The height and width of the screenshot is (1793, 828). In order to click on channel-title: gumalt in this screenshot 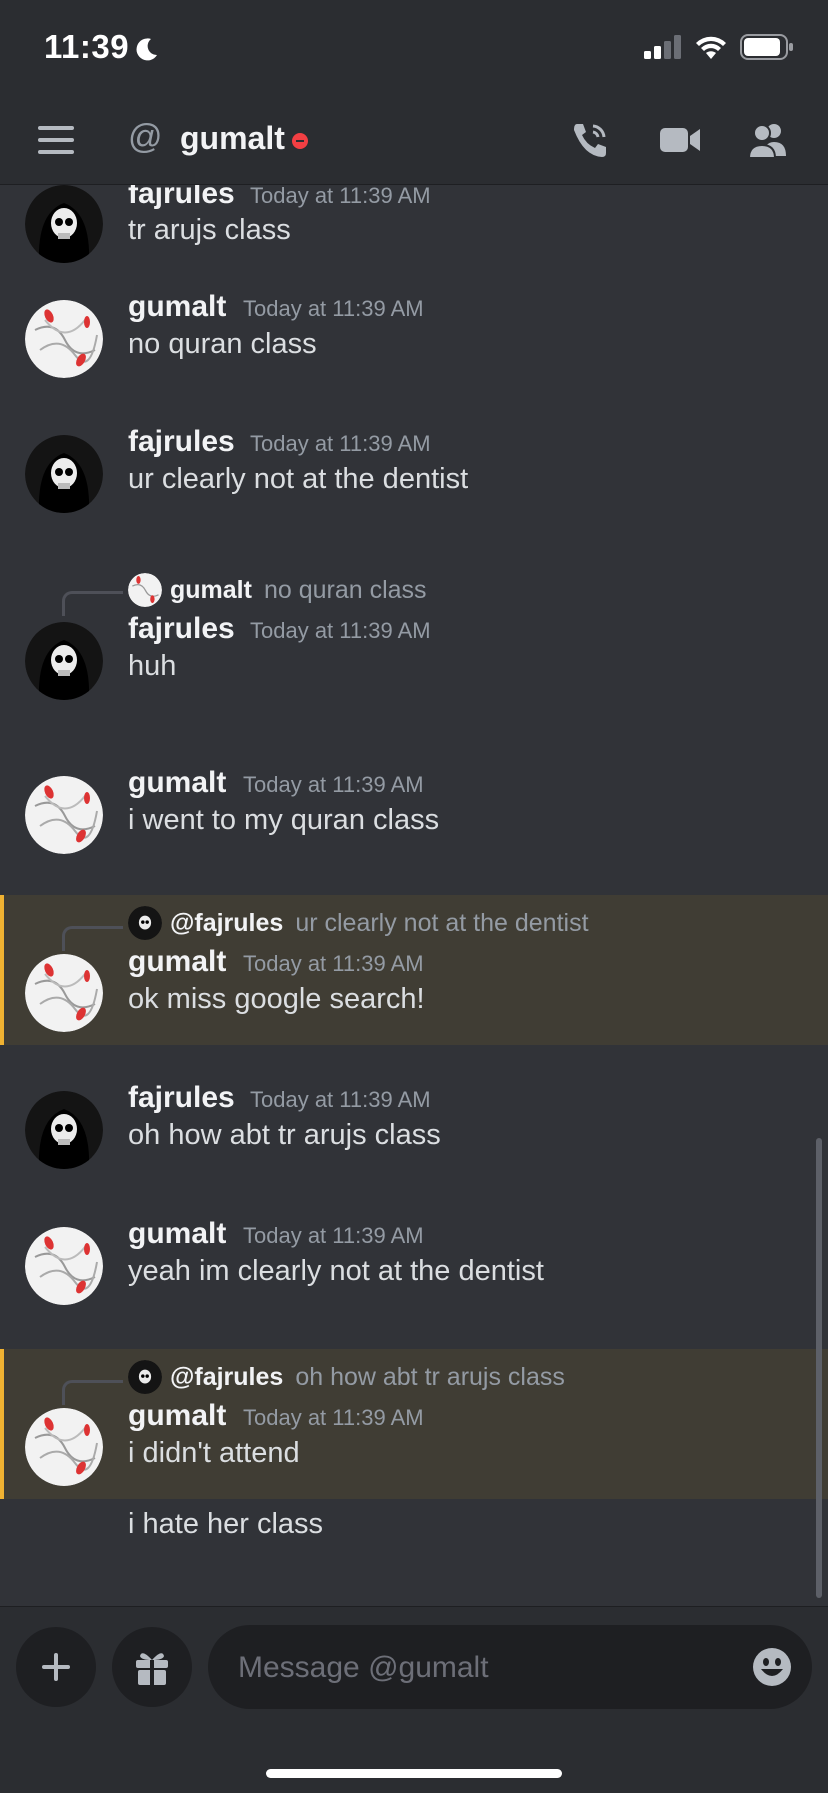, I will do `click(232, 138)`.